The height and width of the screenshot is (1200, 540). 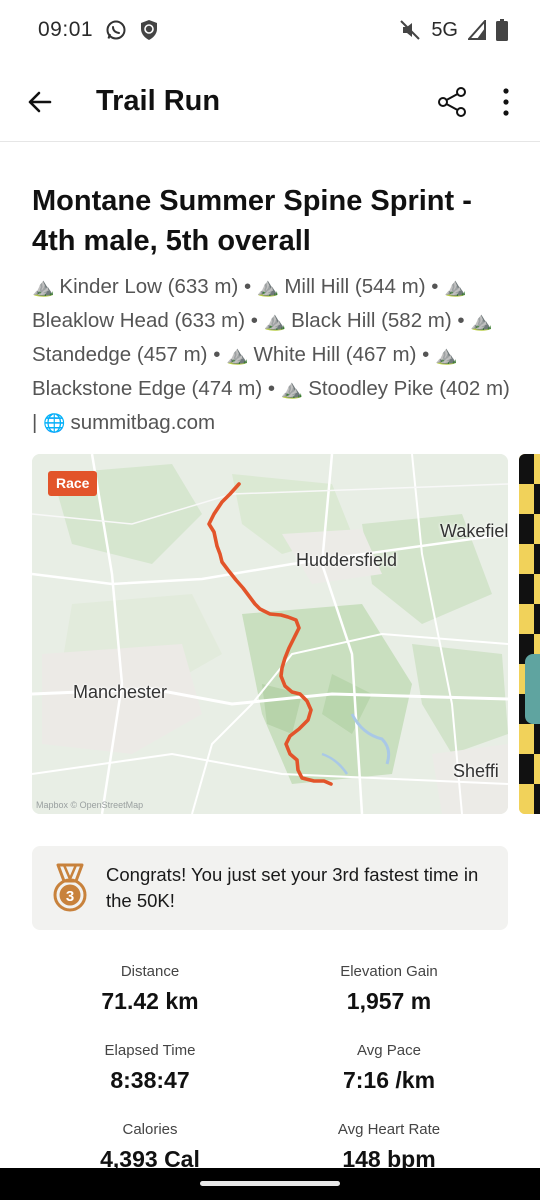 What do you see at coordinates (474, 531) in the screenshot?
I see `map-label-wakefield: Wakefiel` at bounding box center [474, 531].